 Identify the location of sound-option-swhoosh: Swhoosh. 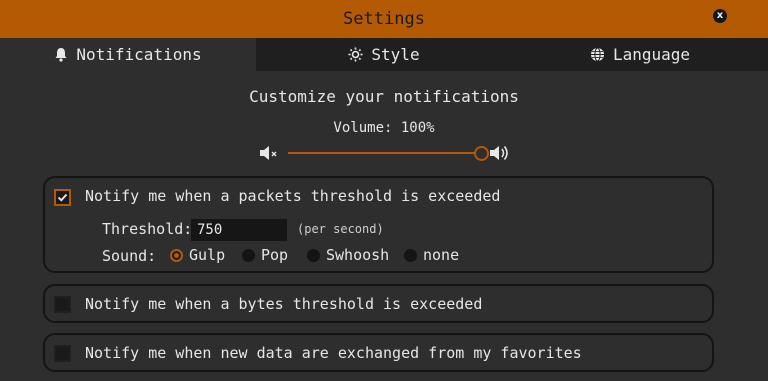
(348, 255).